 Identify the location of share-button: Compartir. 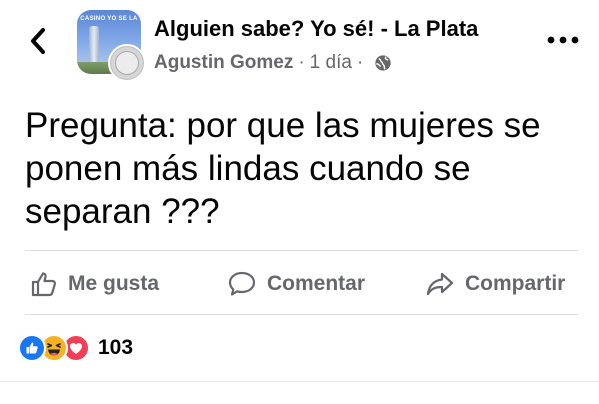
(495, 284).